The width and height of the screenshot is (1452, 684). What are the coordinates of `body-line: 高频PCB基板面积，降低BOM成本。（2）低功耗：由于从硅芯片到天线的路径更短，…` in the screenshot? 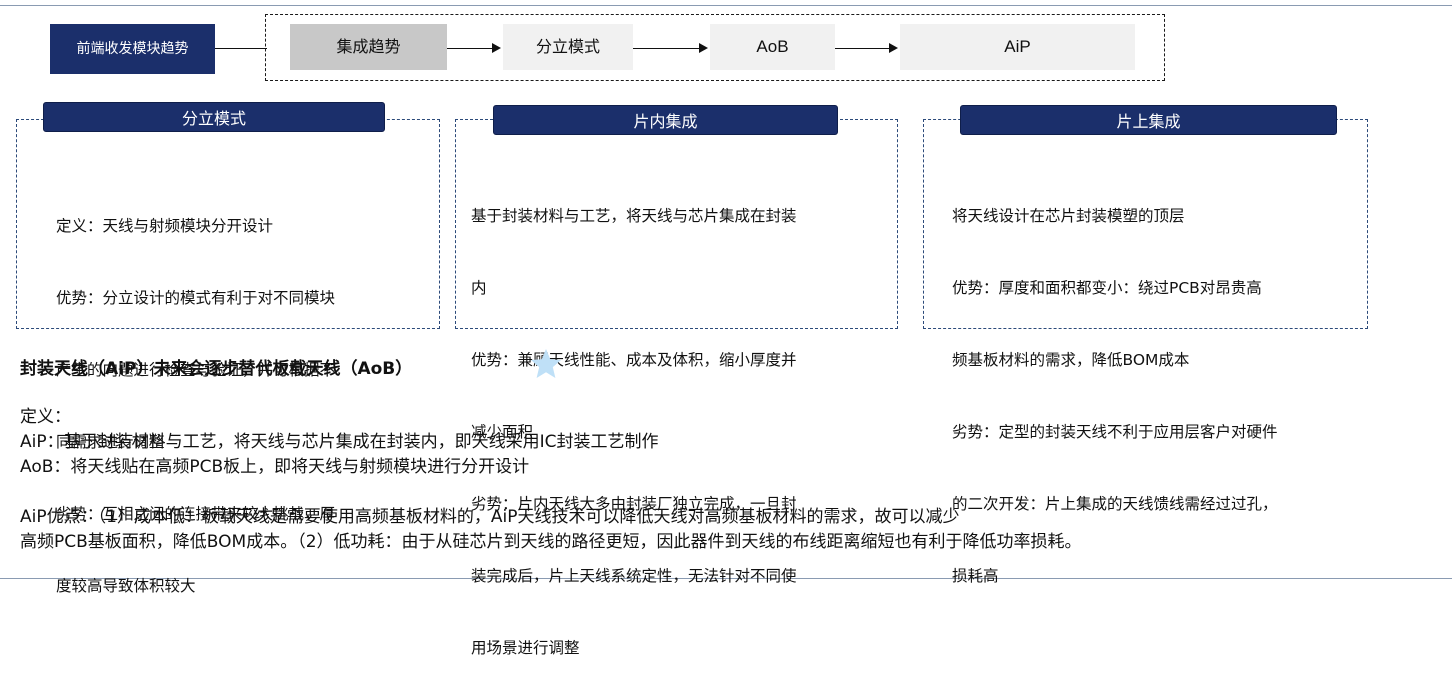 It's located at (551, 542).